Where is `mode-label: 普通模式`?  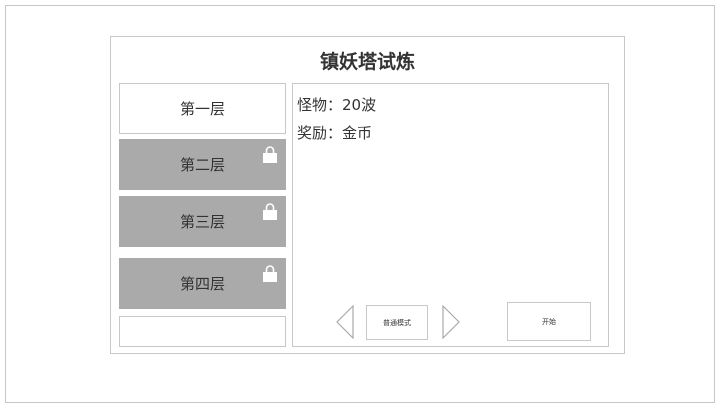
mode-label: 普通模式 is located at coordinates (397, 322).